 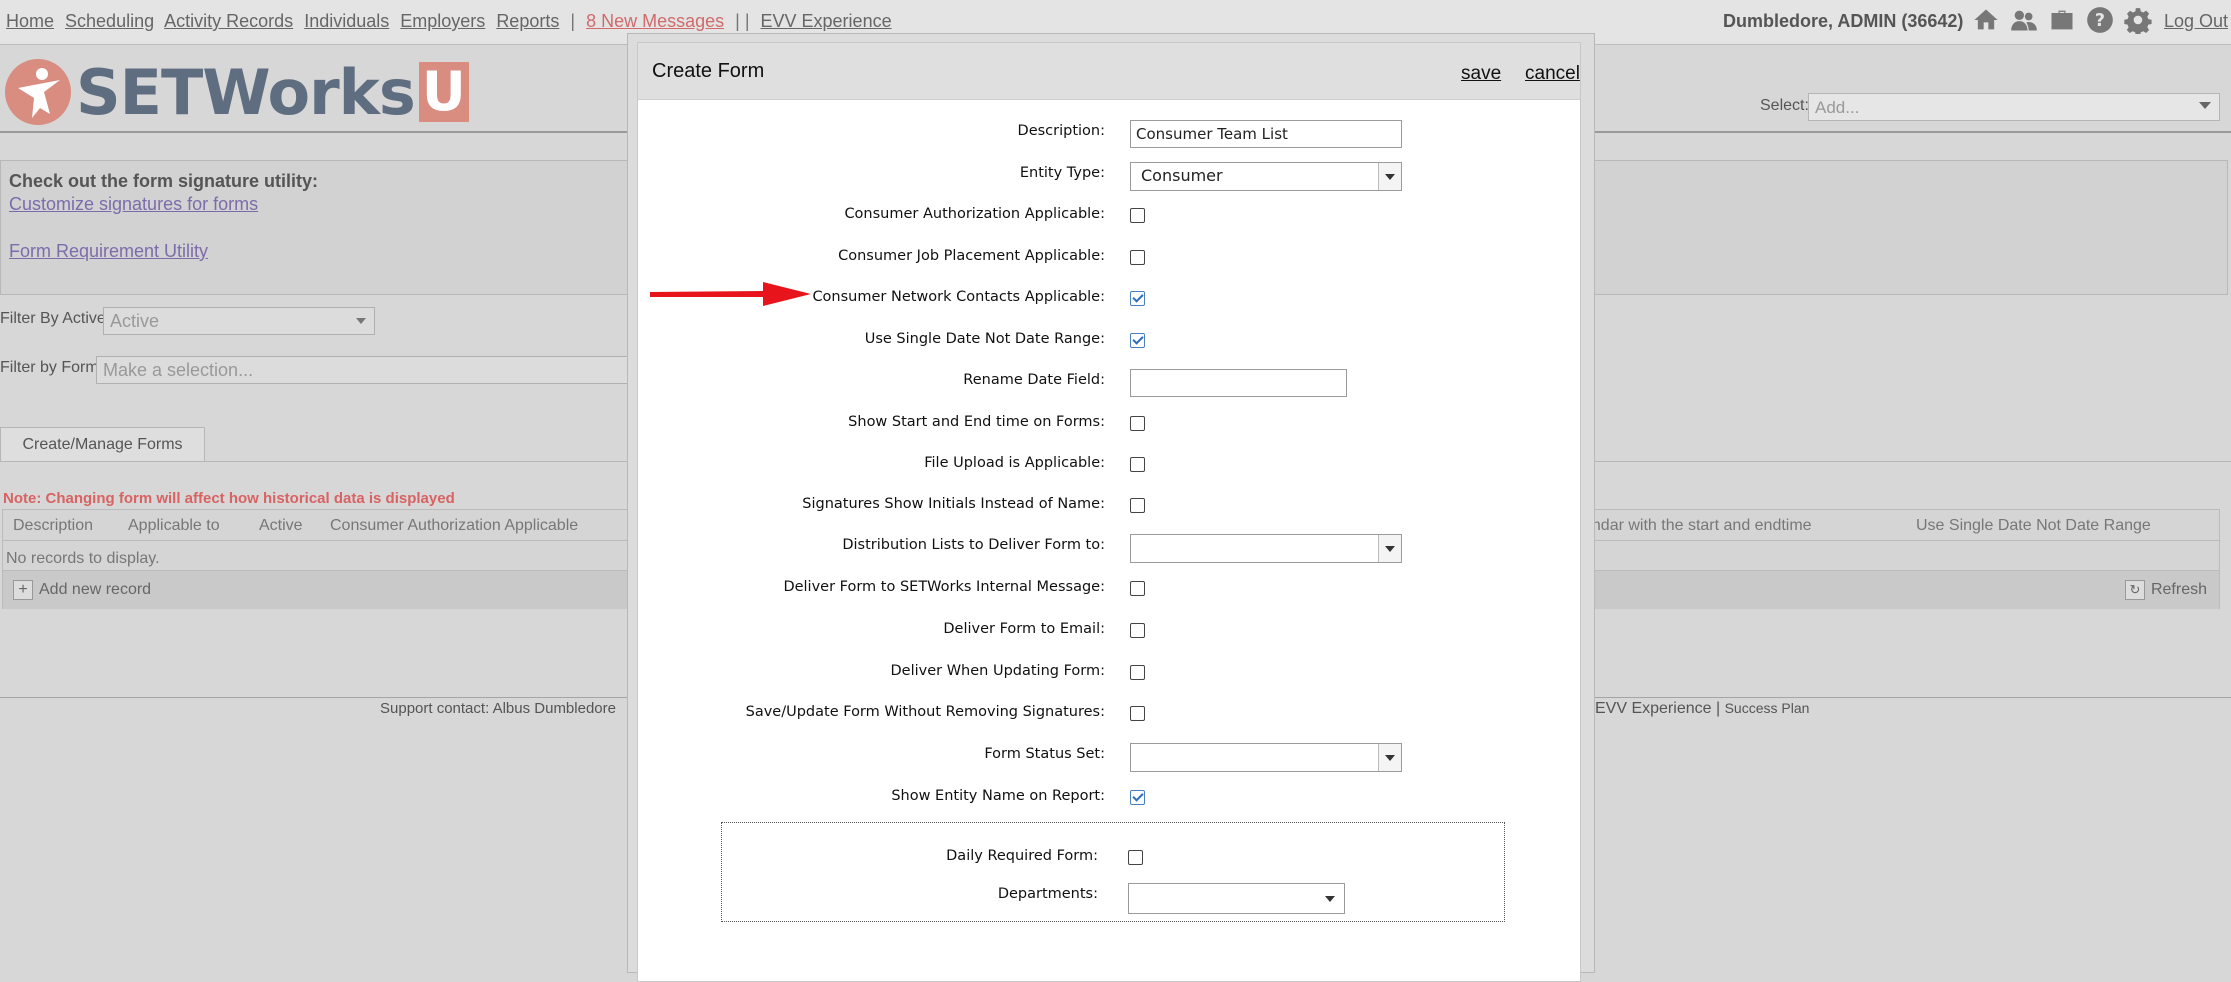 What do you see at coordinates (246, 92) in the screenshot?
I see `logo-wordmark: SETWorks` at bounding box center [246, 92].